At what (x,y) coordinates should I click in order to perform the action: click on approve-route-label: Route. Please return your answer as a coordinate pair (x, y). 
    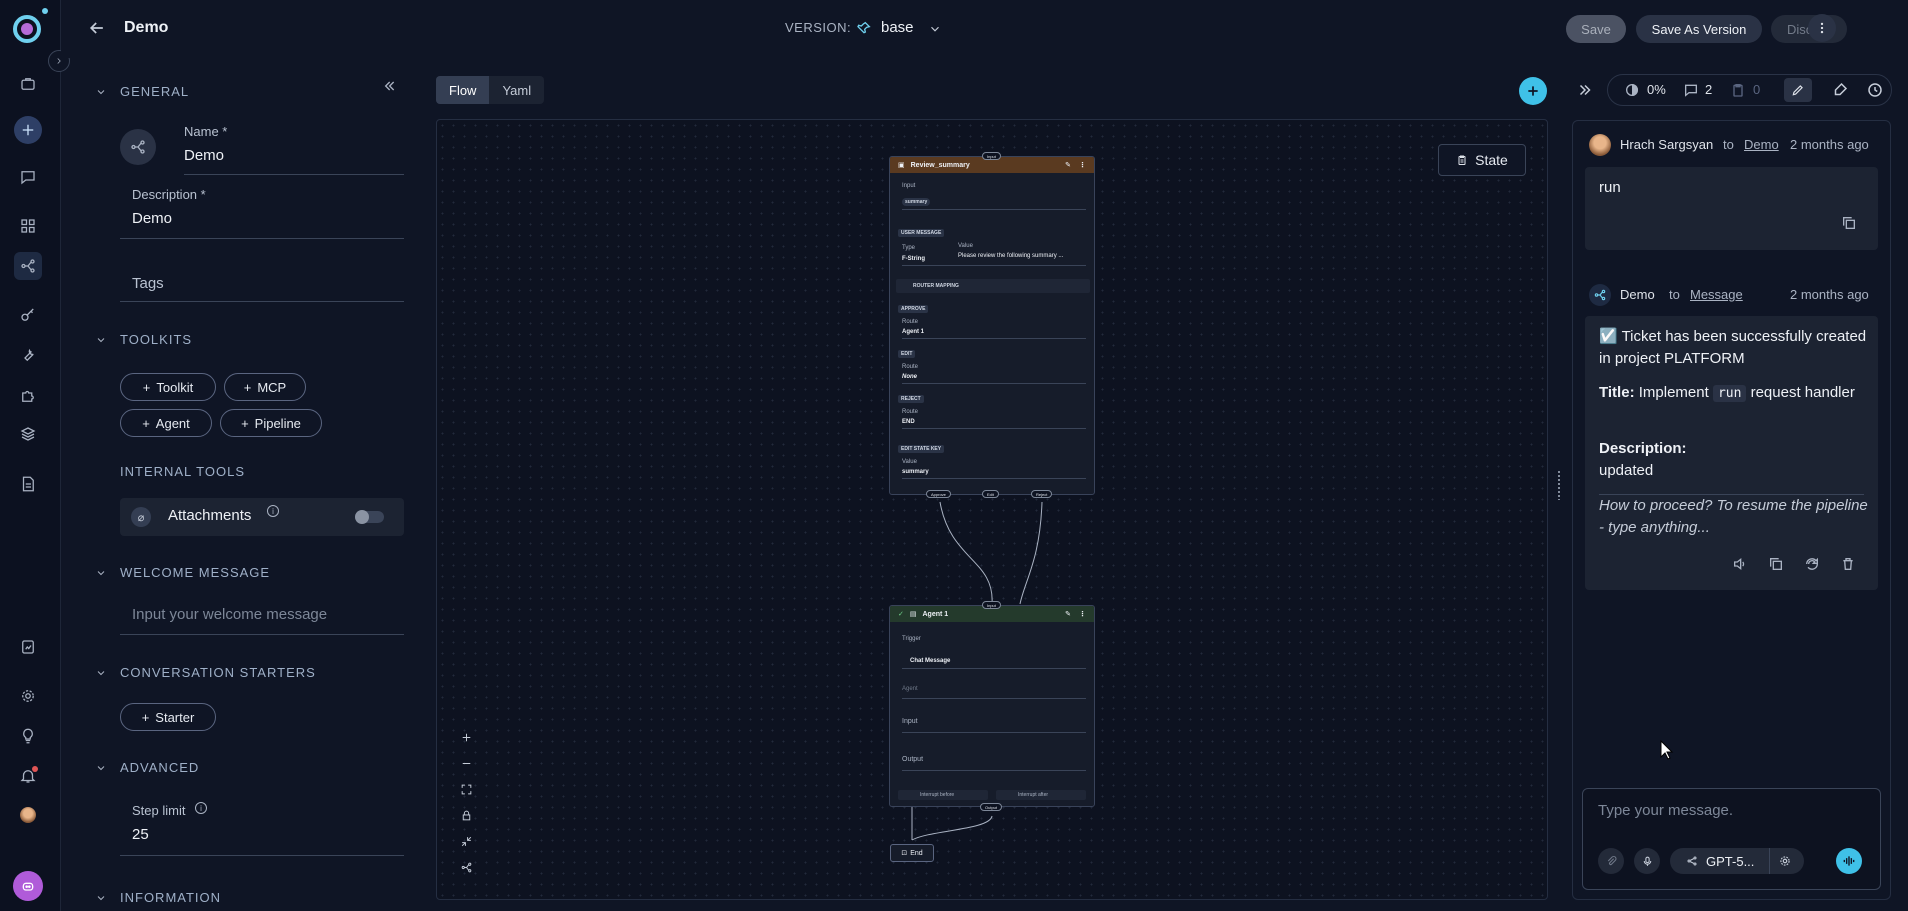
    Looking at the image, I should click on (910, 322).